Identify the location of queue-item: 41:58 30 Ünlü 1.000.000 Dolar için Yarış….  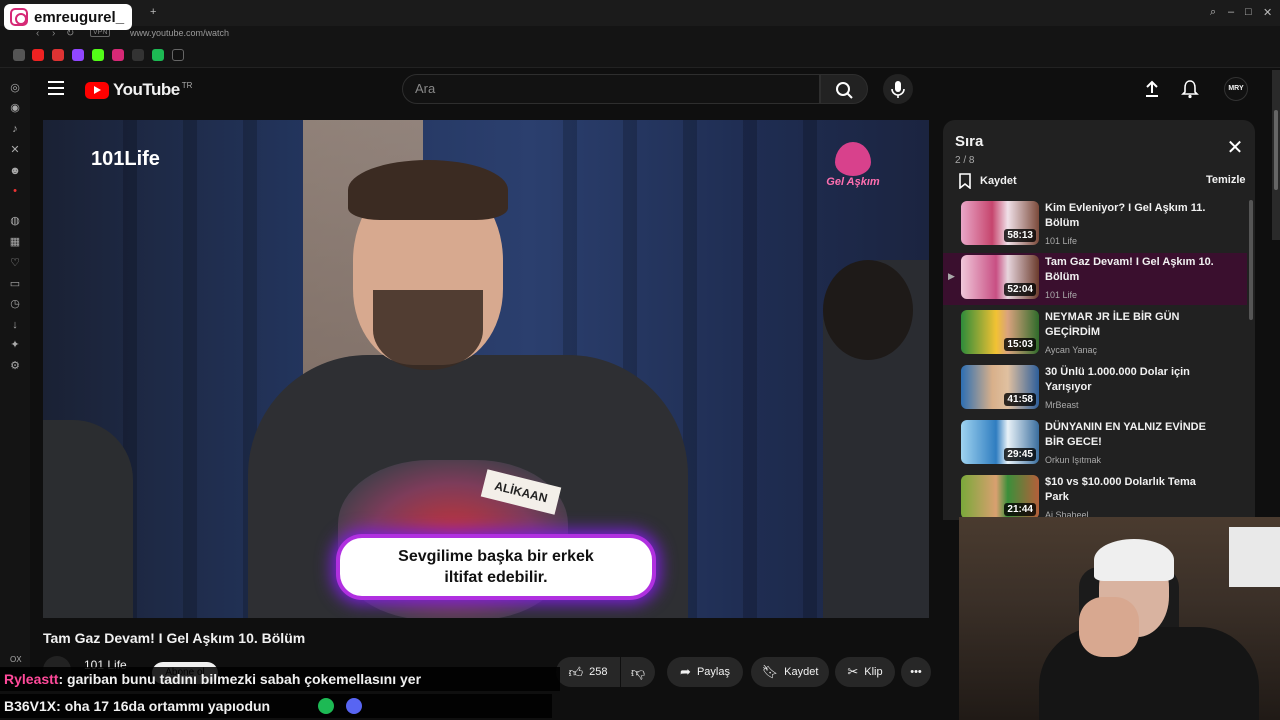
(1095, 389).